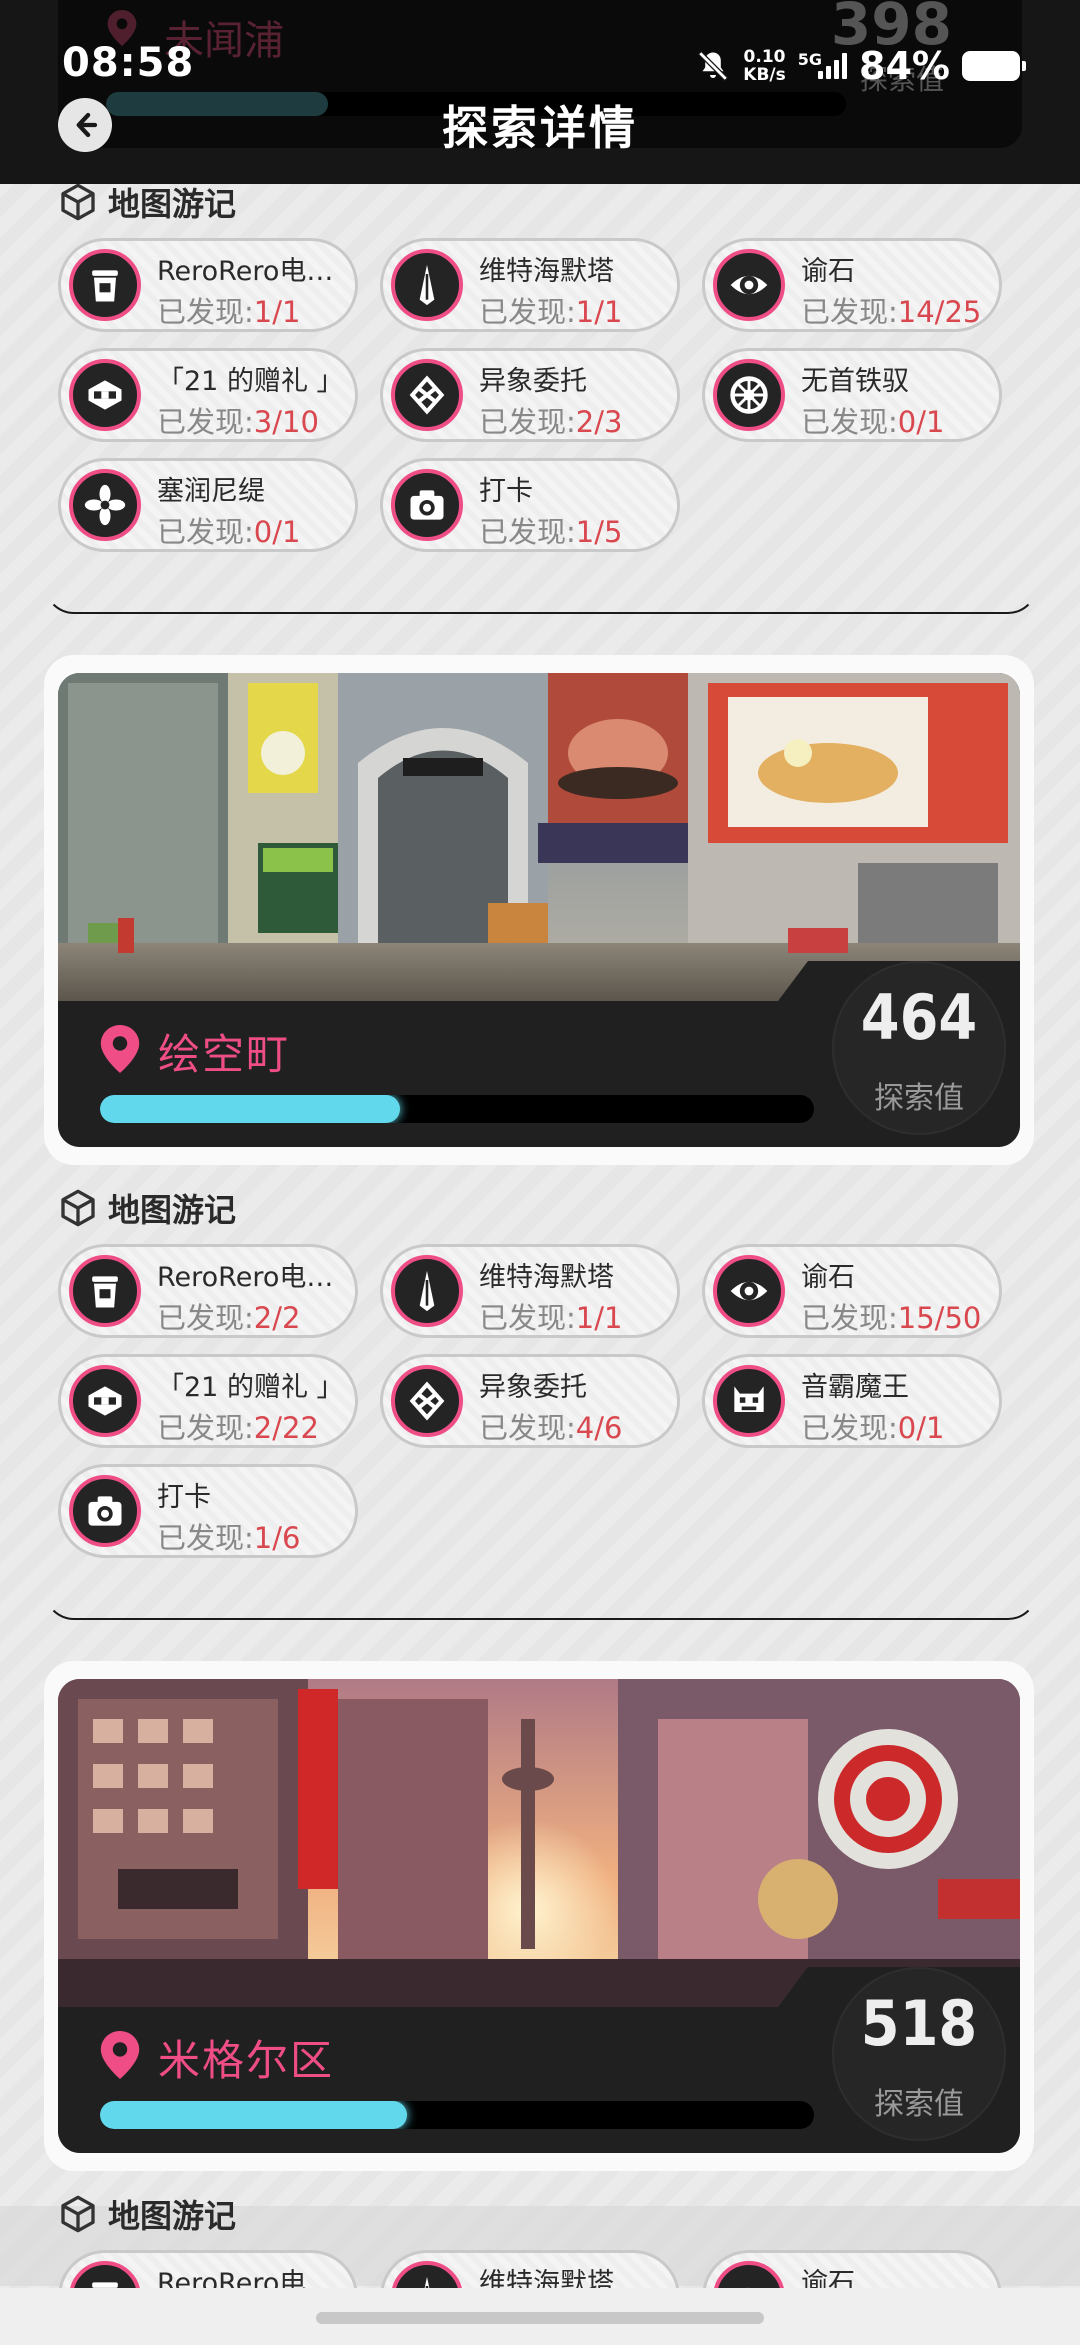 The height and width of the screenshot is (2345, 1080). What do you see at coordinates (540, 45) in the screenshot?
I see `status-bar: 08:58 0.10 KB/s 5G 84%` at bounding box center [540, 45].